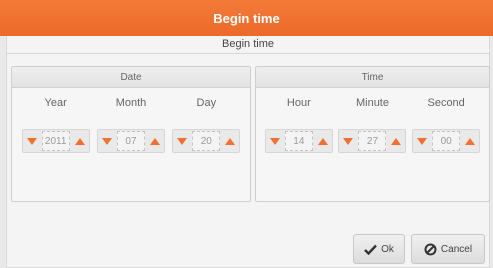  I want to click on day-decrement-button, so click(182, 141).